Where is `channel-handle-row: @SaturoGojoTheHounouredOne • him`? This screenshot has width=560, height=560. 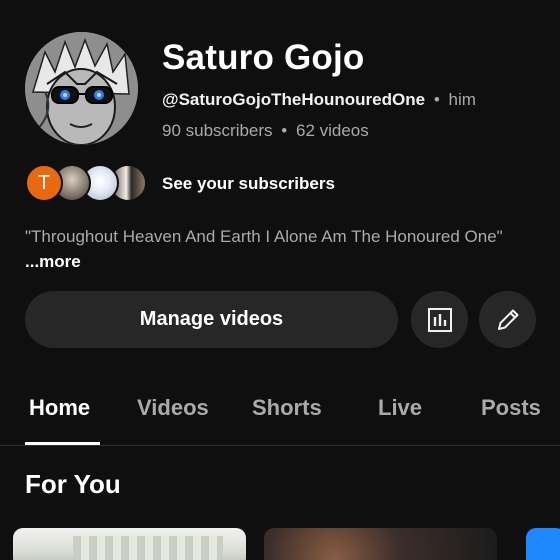
channel-handle-row: @SaturoGojoTheHounouredOne • him is located at coordinates (319, 100).